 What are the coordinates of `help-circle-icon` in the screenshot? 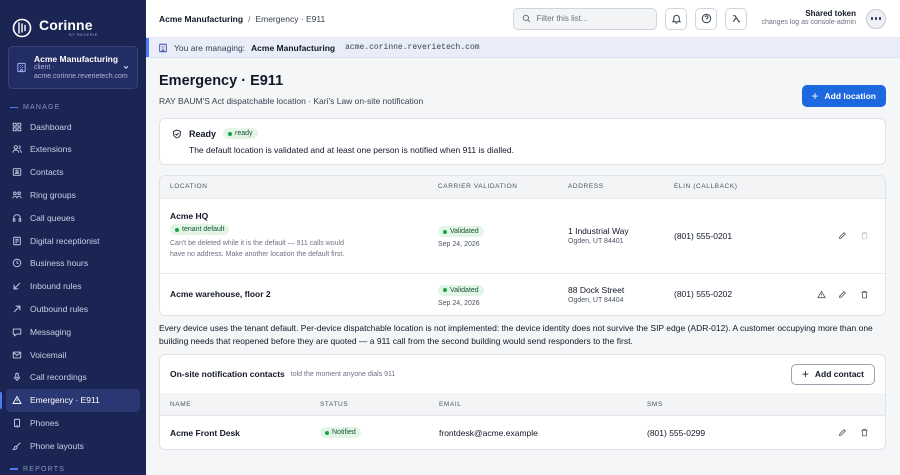 It's located at (706, 18).